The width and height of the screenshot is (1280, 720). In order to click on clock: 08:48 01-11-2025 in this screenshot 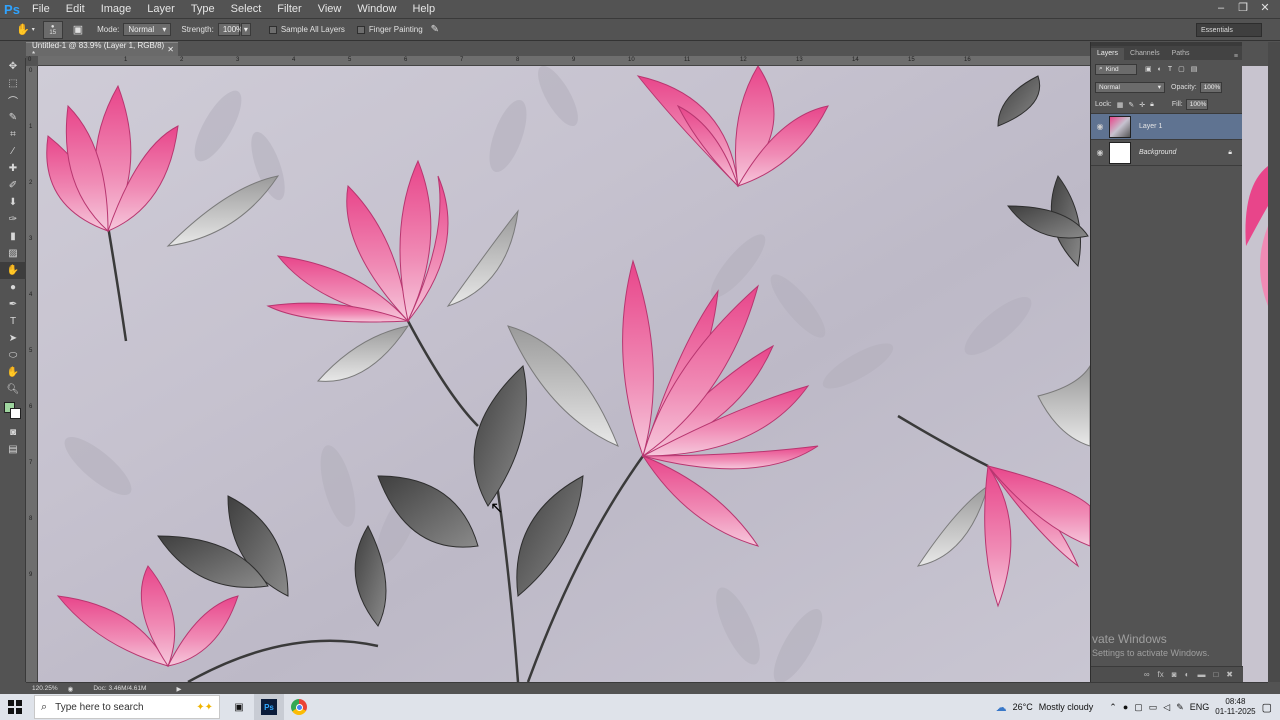, I will do `click(1235, 707)`.